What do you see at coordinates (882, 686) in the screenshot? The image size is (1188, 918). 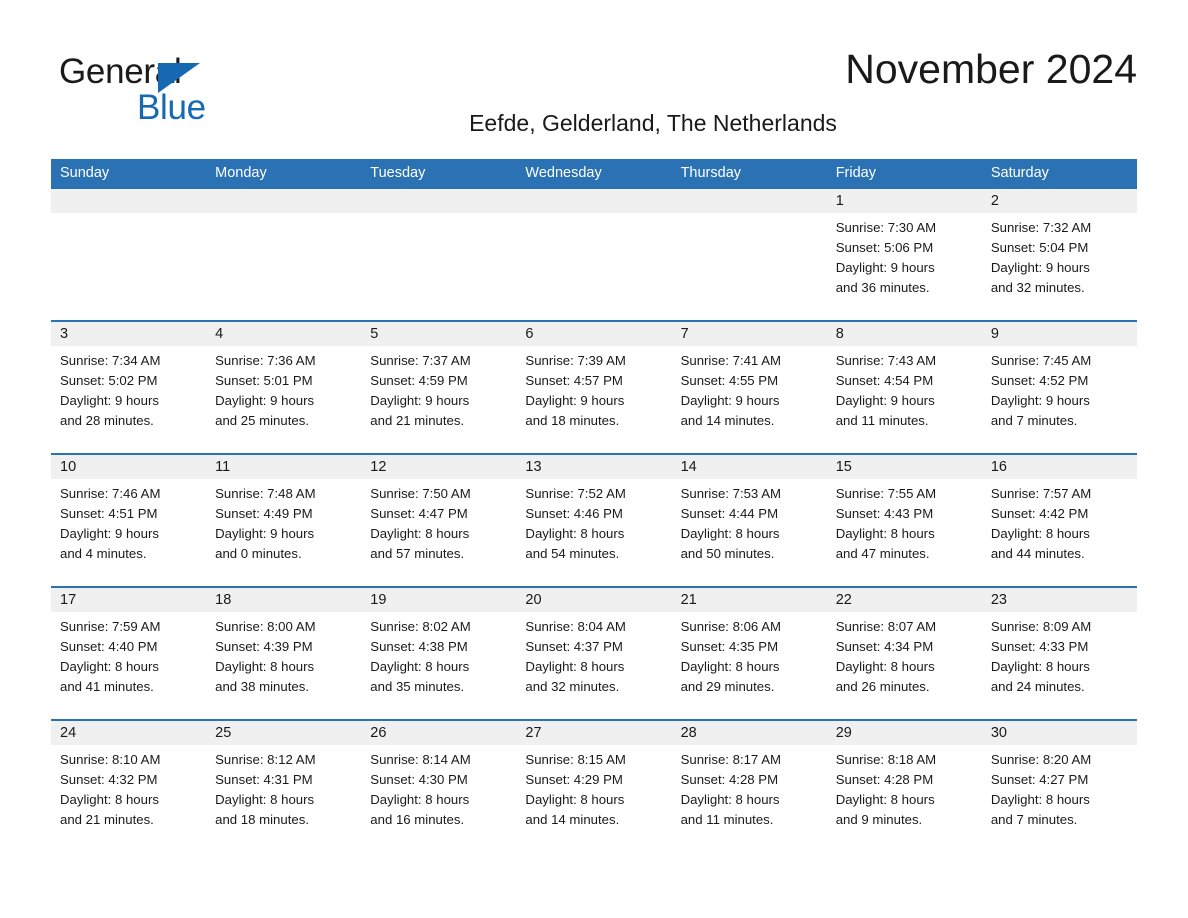 I see `daylight-text-line2: and 26 minutes.` at bounding box center [882, 686].